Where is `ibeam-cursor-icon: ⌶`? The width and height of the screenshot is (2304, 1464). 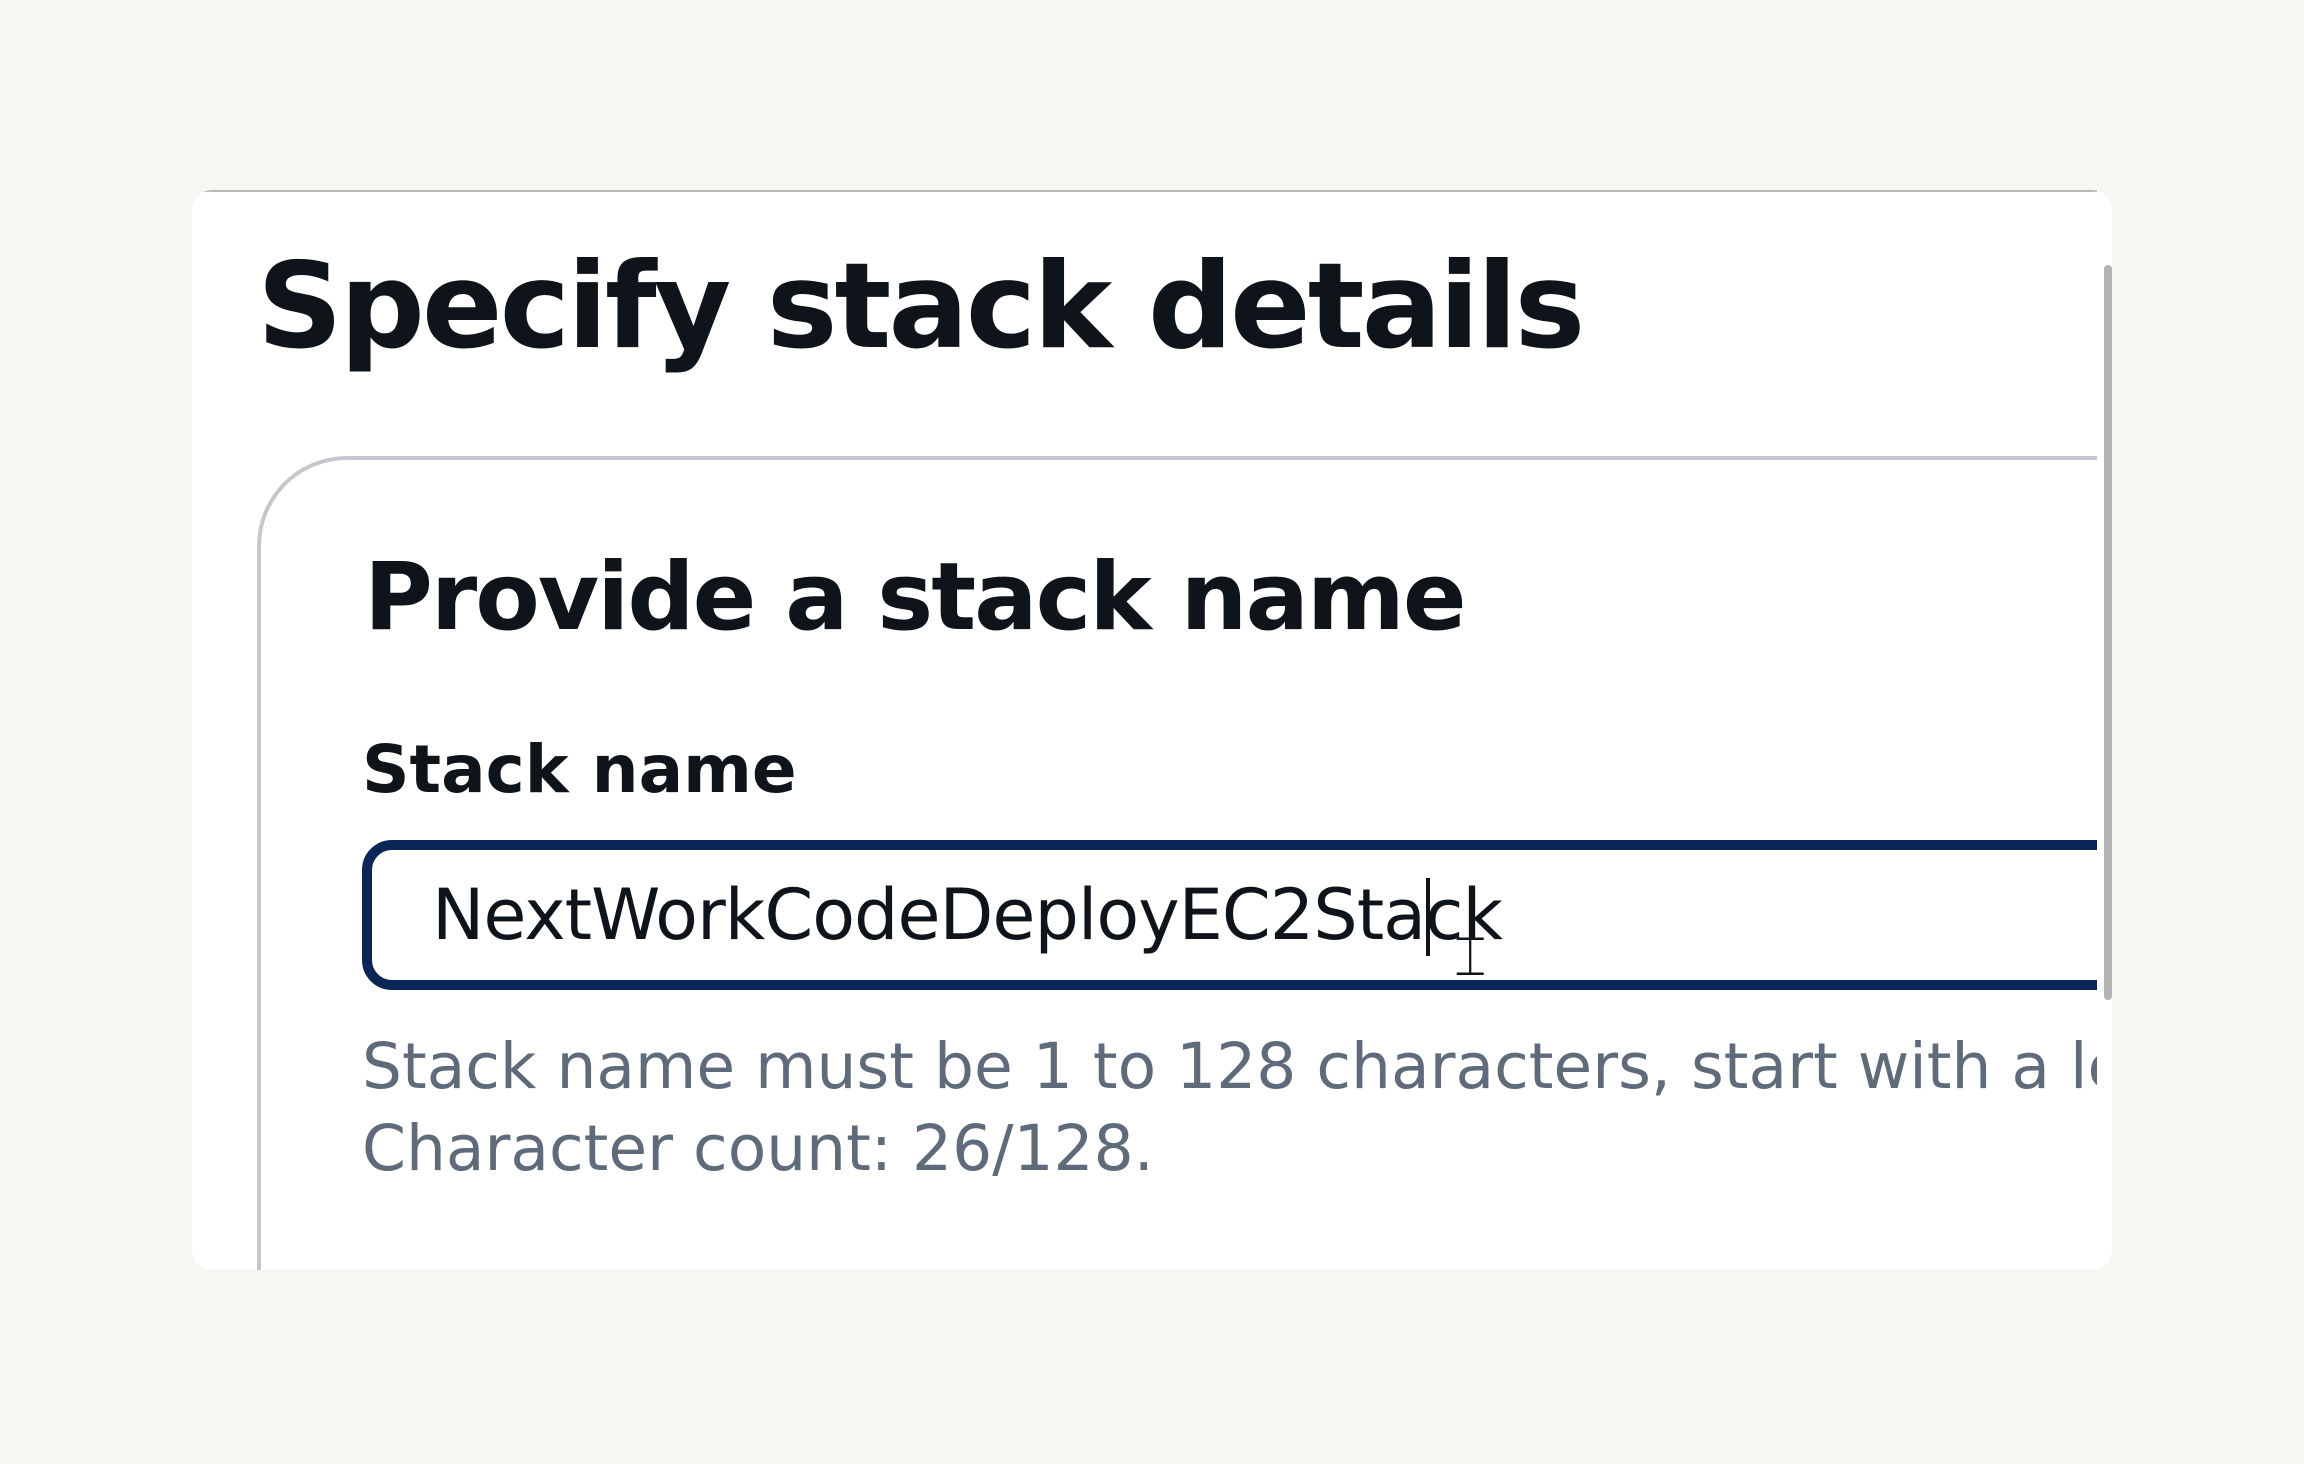
ibeam-cursor-icon: ⌶ is located at coordinates (1470, 956).